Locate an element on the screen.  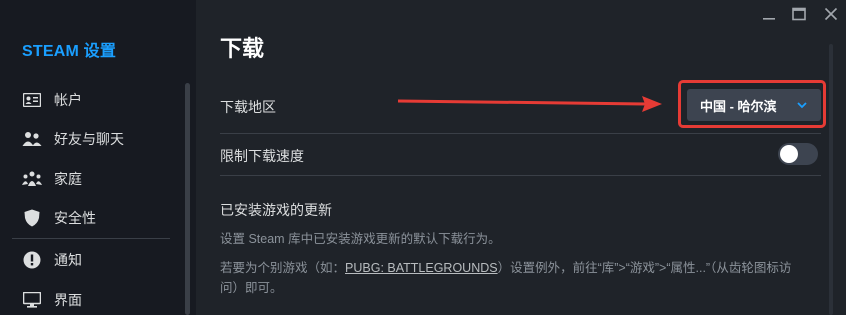
sidebar-item-label: 通知 is located at coordinates (68, 260).